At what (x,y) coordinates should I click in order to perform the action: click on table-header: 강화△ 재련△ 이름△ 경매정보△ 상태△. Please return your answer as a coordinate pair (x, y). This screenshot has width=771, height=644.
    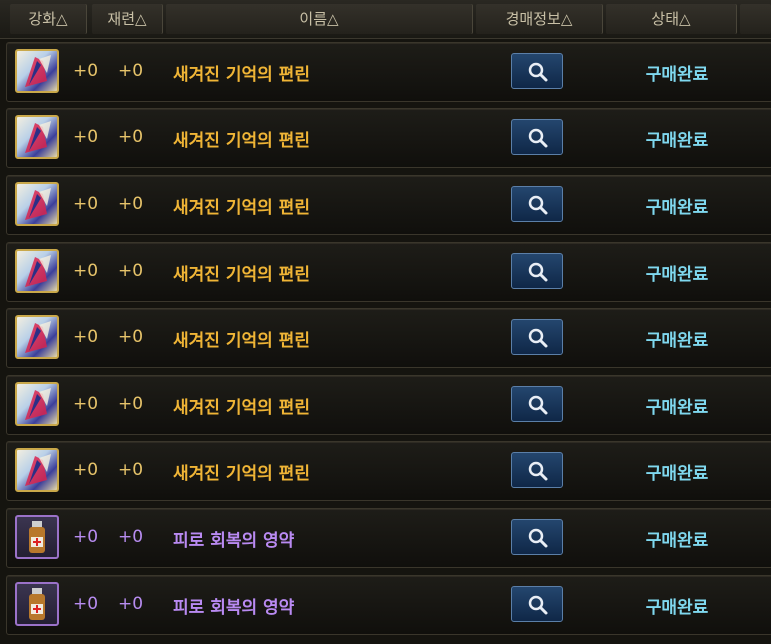
    Looking at the image, I should click on (385, 19).